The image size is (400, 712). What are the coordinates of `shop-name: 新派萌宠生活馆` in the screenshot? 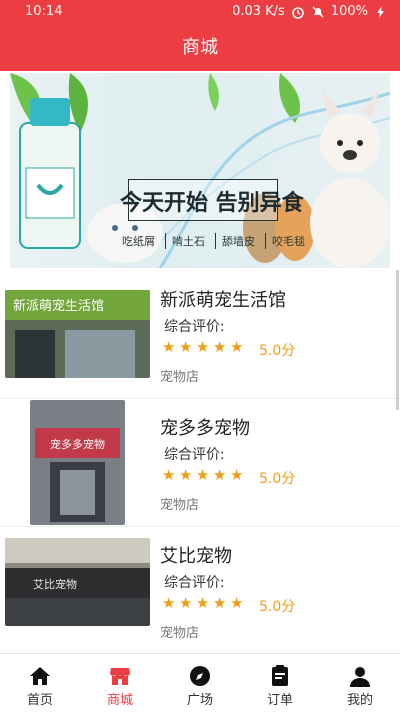 It's located at (223, 299).